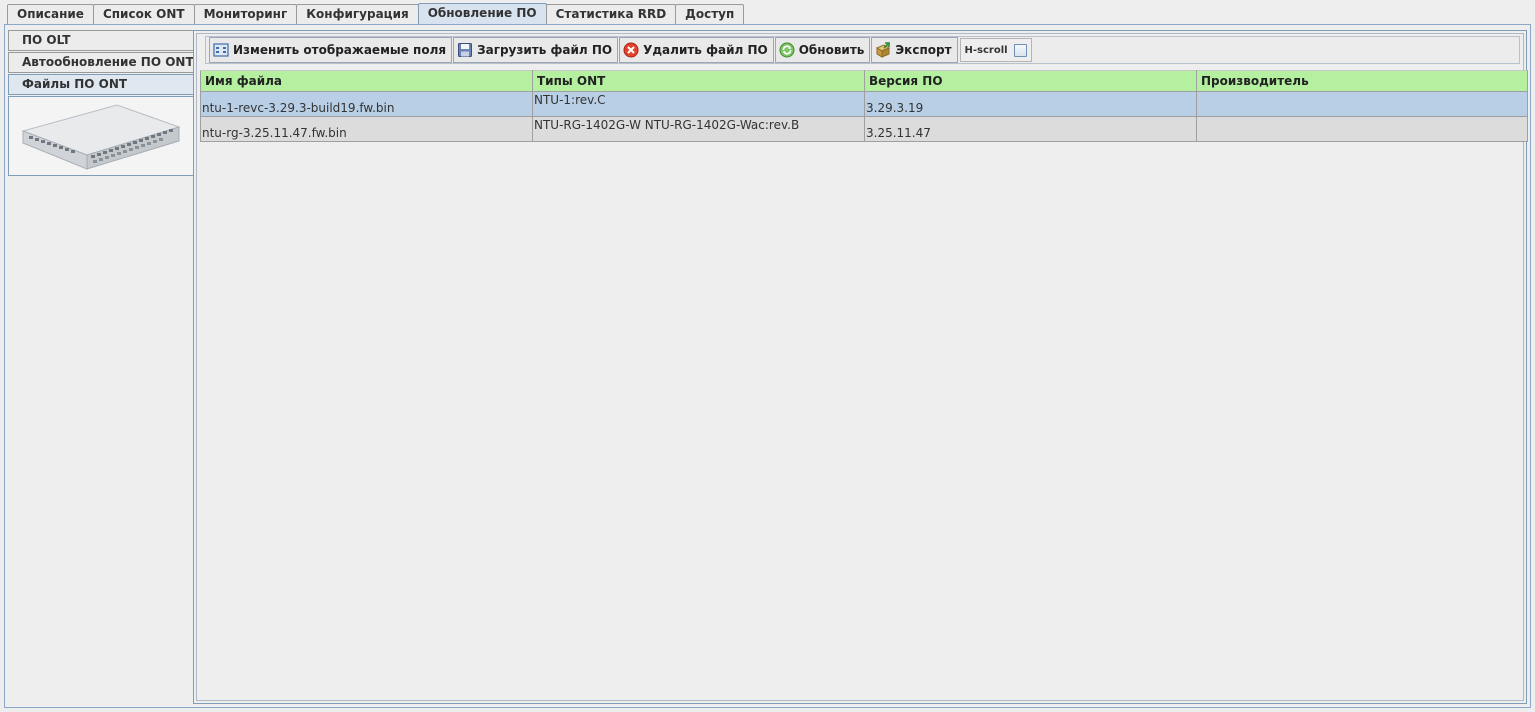  Describe the element at coordinates (705, 50) in the screenshot. I see `delete-firmware-label: Удалить файл ПО` at that location.